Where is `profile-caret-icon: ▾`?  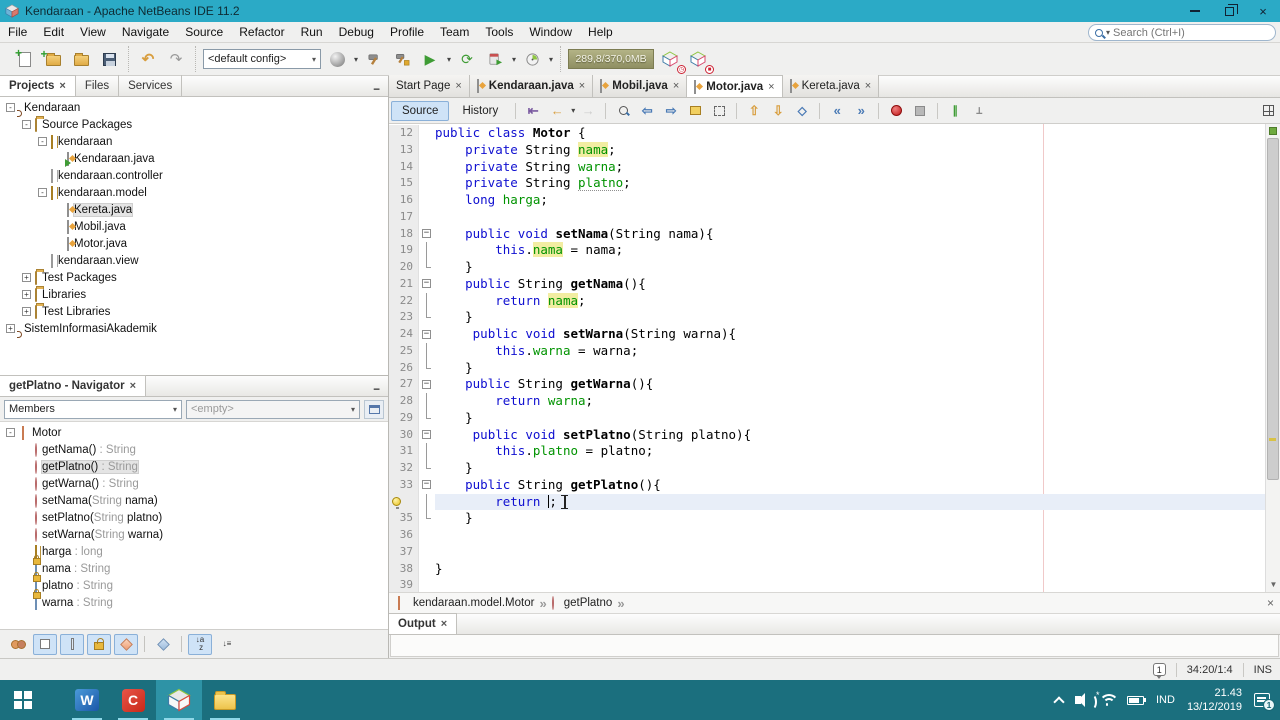
profile-caret-icon: ▾ is located at coordinates (551, 59).